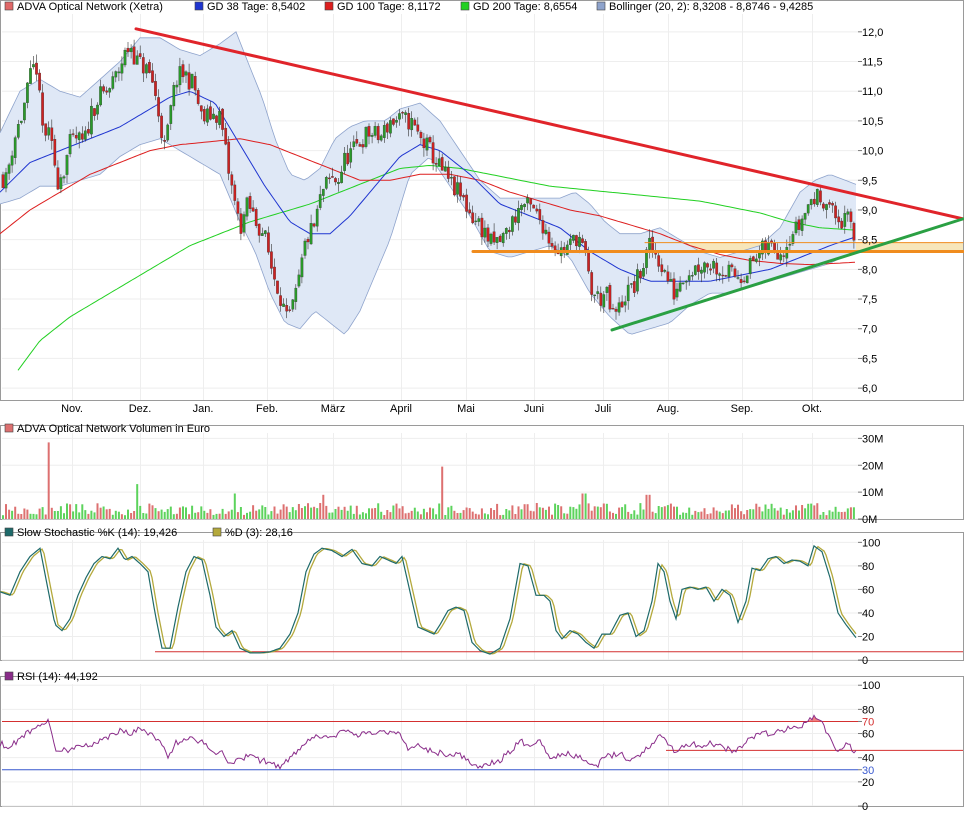 This screenshot has height=814, width=964. Describe the element at coordinates (871, 543) in the screenshot. I see `stoch-tick-label: 100` at that location.